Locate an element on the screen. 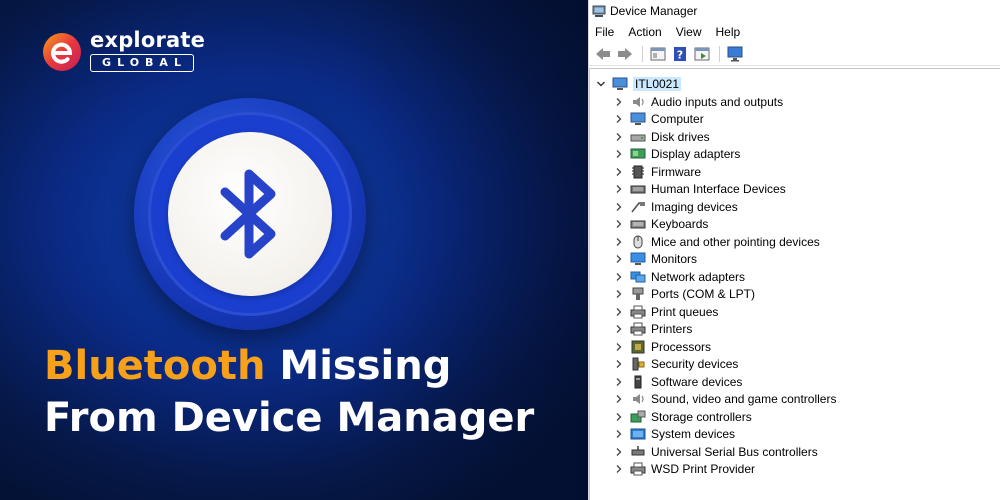 The image size is (1000, 500). tree-item: Keyboards is located at coordinates (660, 224).